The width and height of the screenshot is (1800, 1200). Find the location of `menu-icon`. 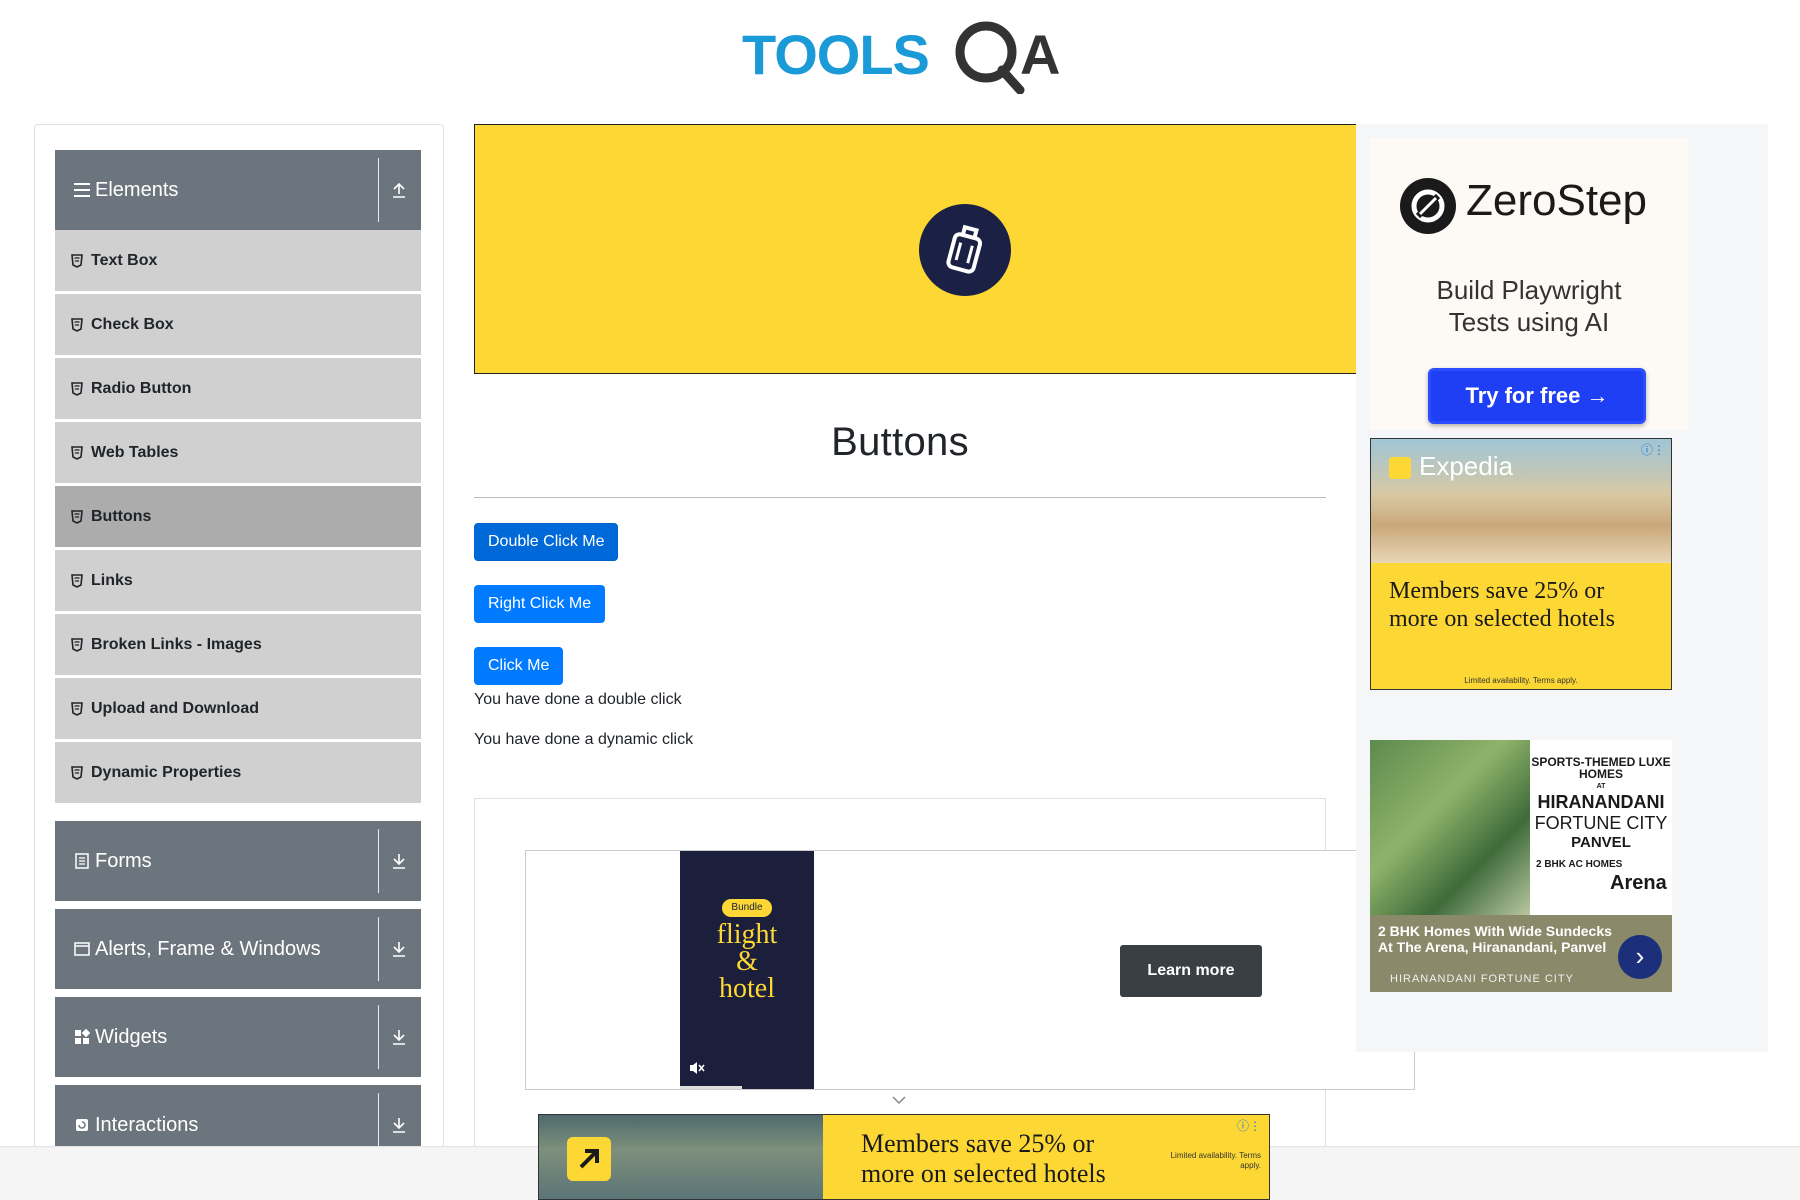

menu-icon is located at coordinates (82, 190).